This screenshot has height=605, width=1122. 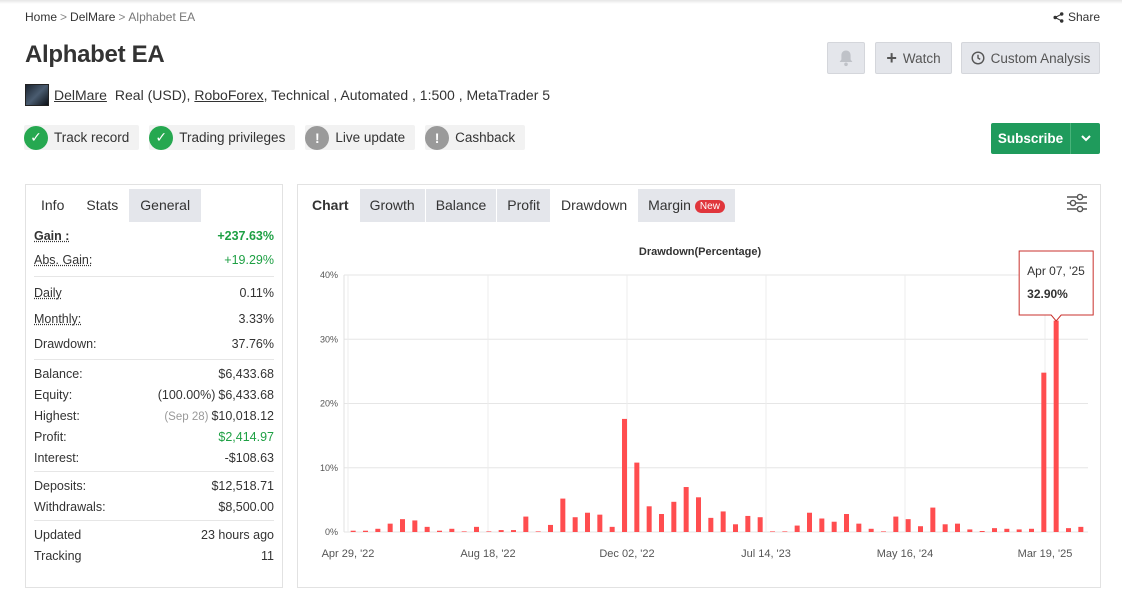 I want to click on sliders-icon, so click(x=1077, y=203).